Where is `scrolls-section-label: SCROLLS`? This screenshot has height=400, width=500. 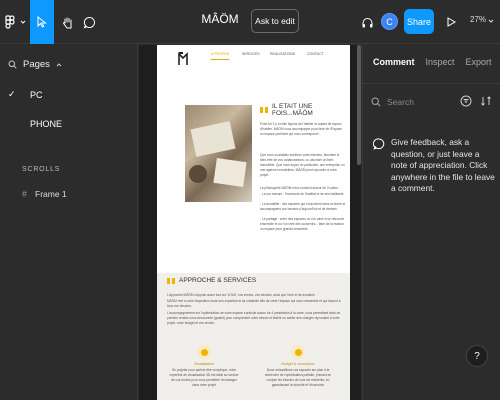
scrolls-section-label: SCROLLS is located at coordinates (41, 169).